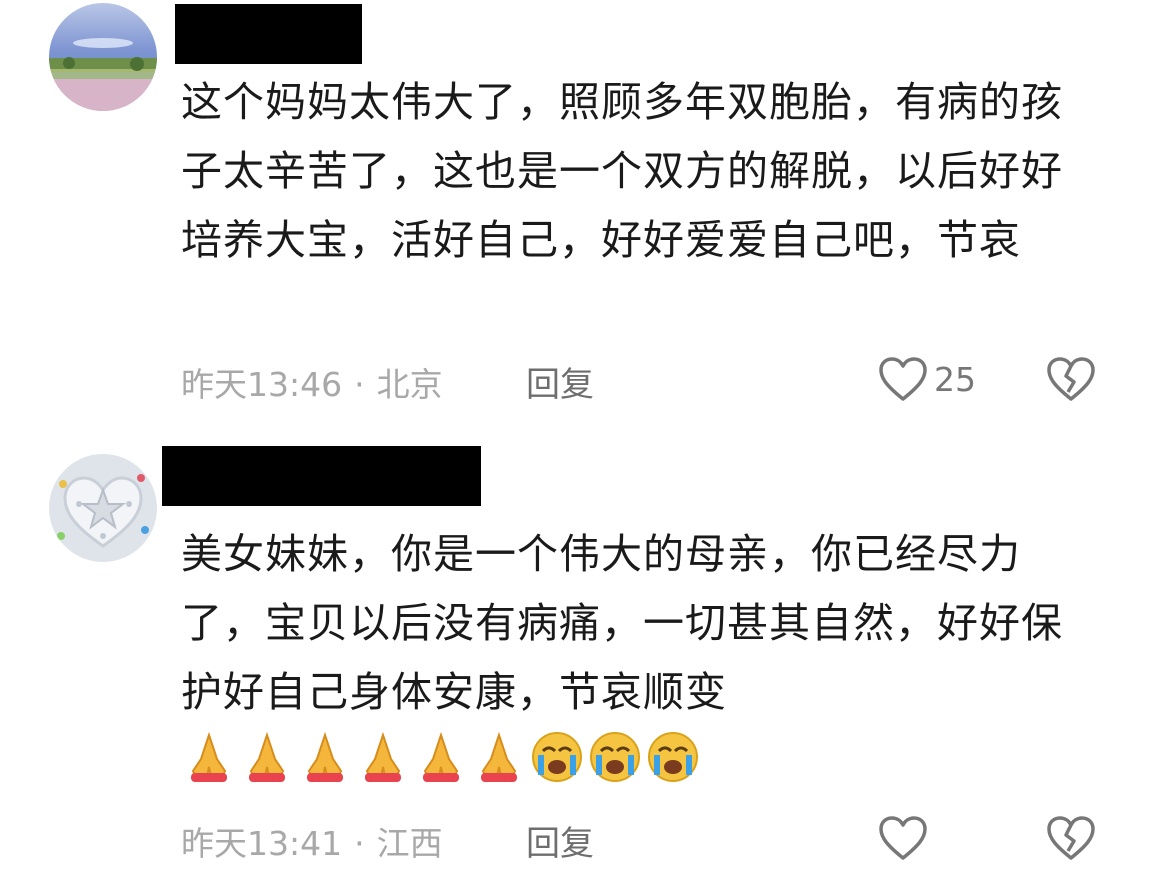 The image size is (1152, 872). I want to click on comment-location: 北京, so click(409, 384).